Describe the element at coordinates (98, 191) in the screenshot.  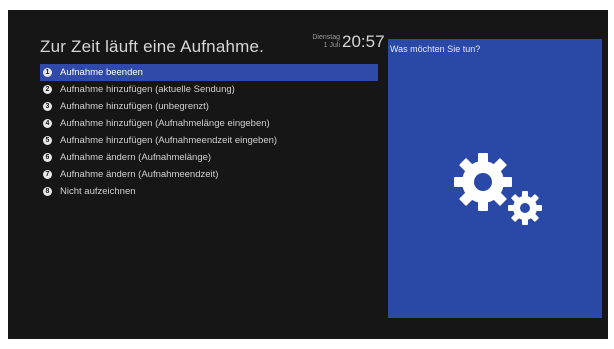
I see `menu-item-label: Nicht aufzeichnen` at that location.